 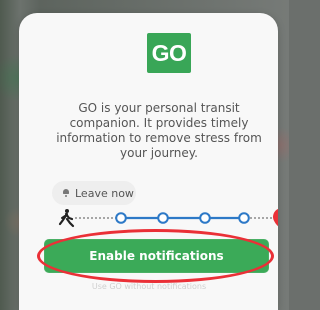 I want to click on map-pin-icon, so click(x=275, y=217).